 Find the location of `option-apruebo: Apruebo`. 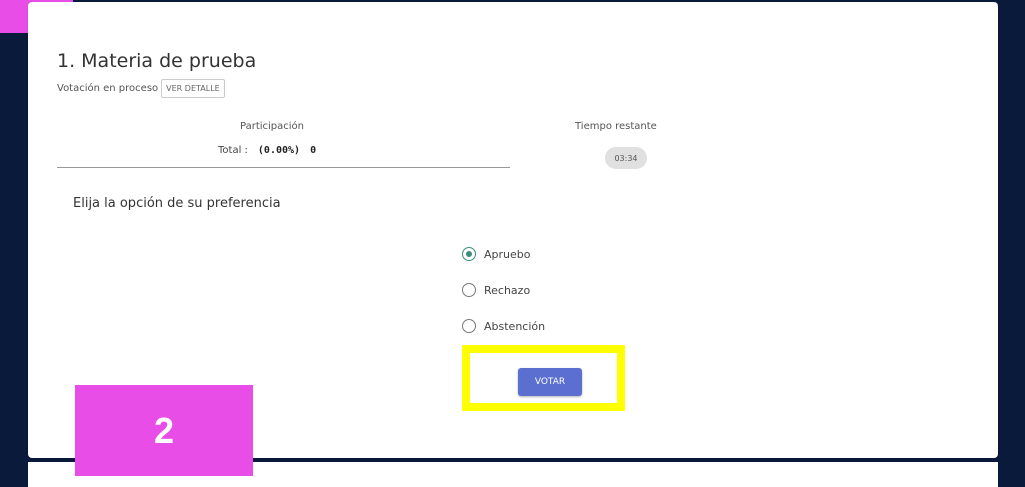

option-apruebo: Apruebo is located at coordinates (499, 254).